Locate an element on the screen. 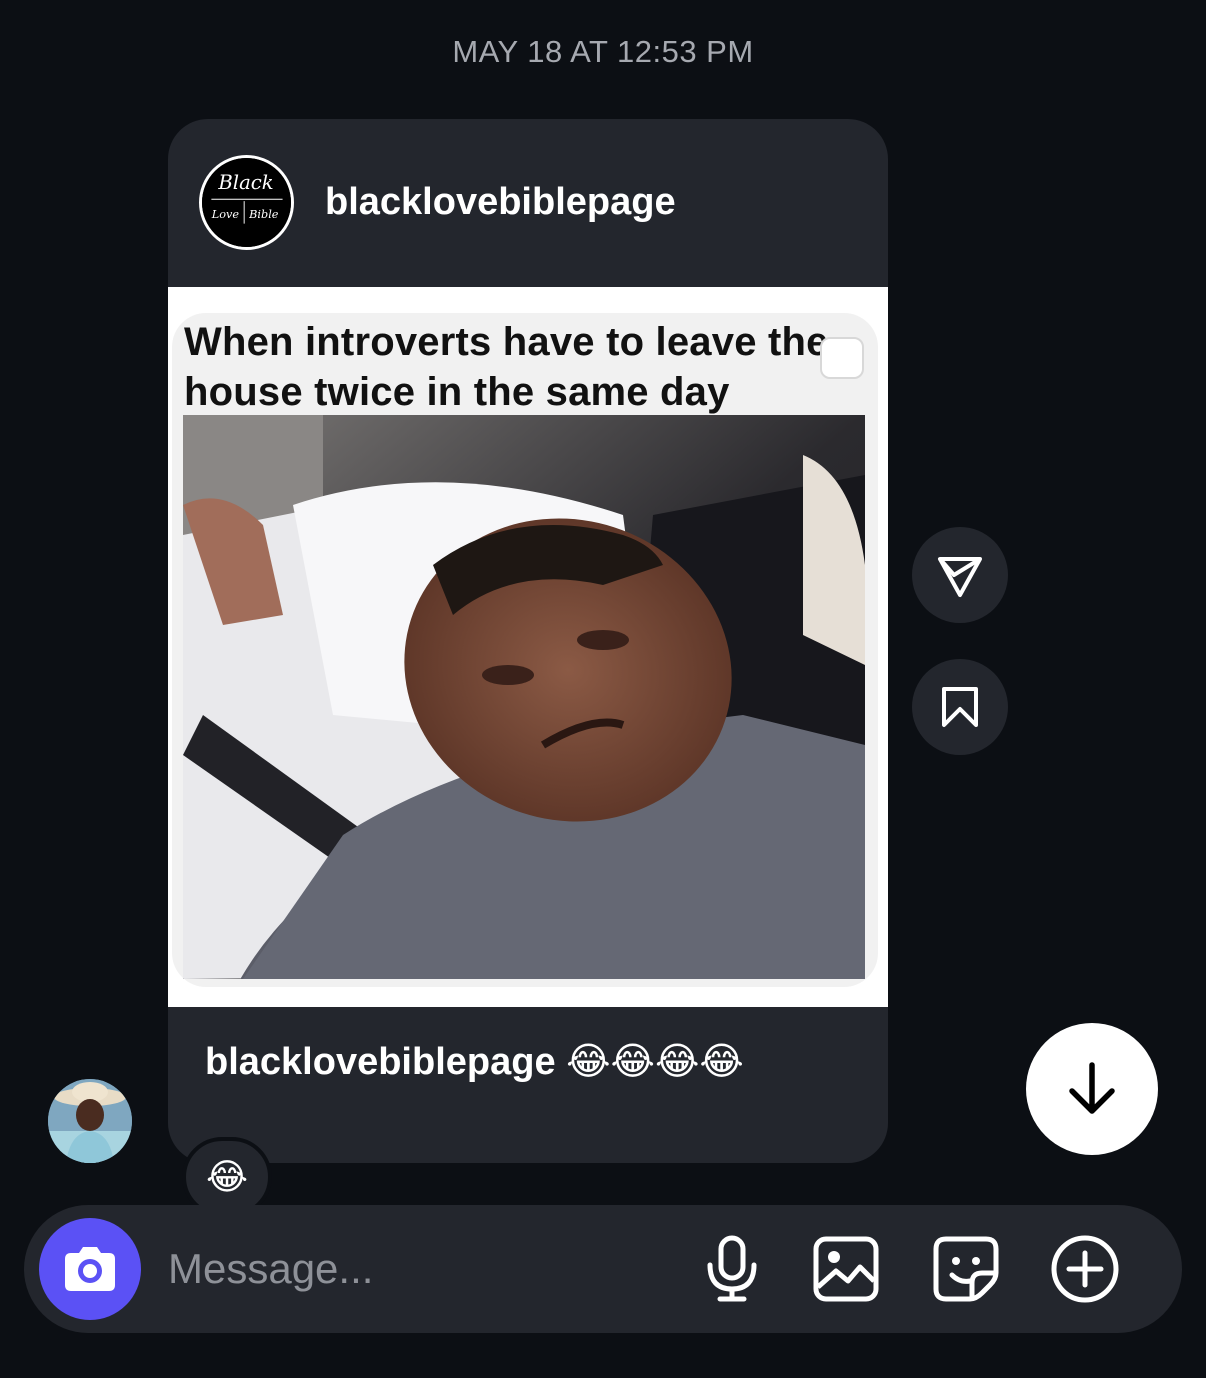 This screenshot has height=1378, width=1206. microphone-icon is located at coordinates (732, 1268).